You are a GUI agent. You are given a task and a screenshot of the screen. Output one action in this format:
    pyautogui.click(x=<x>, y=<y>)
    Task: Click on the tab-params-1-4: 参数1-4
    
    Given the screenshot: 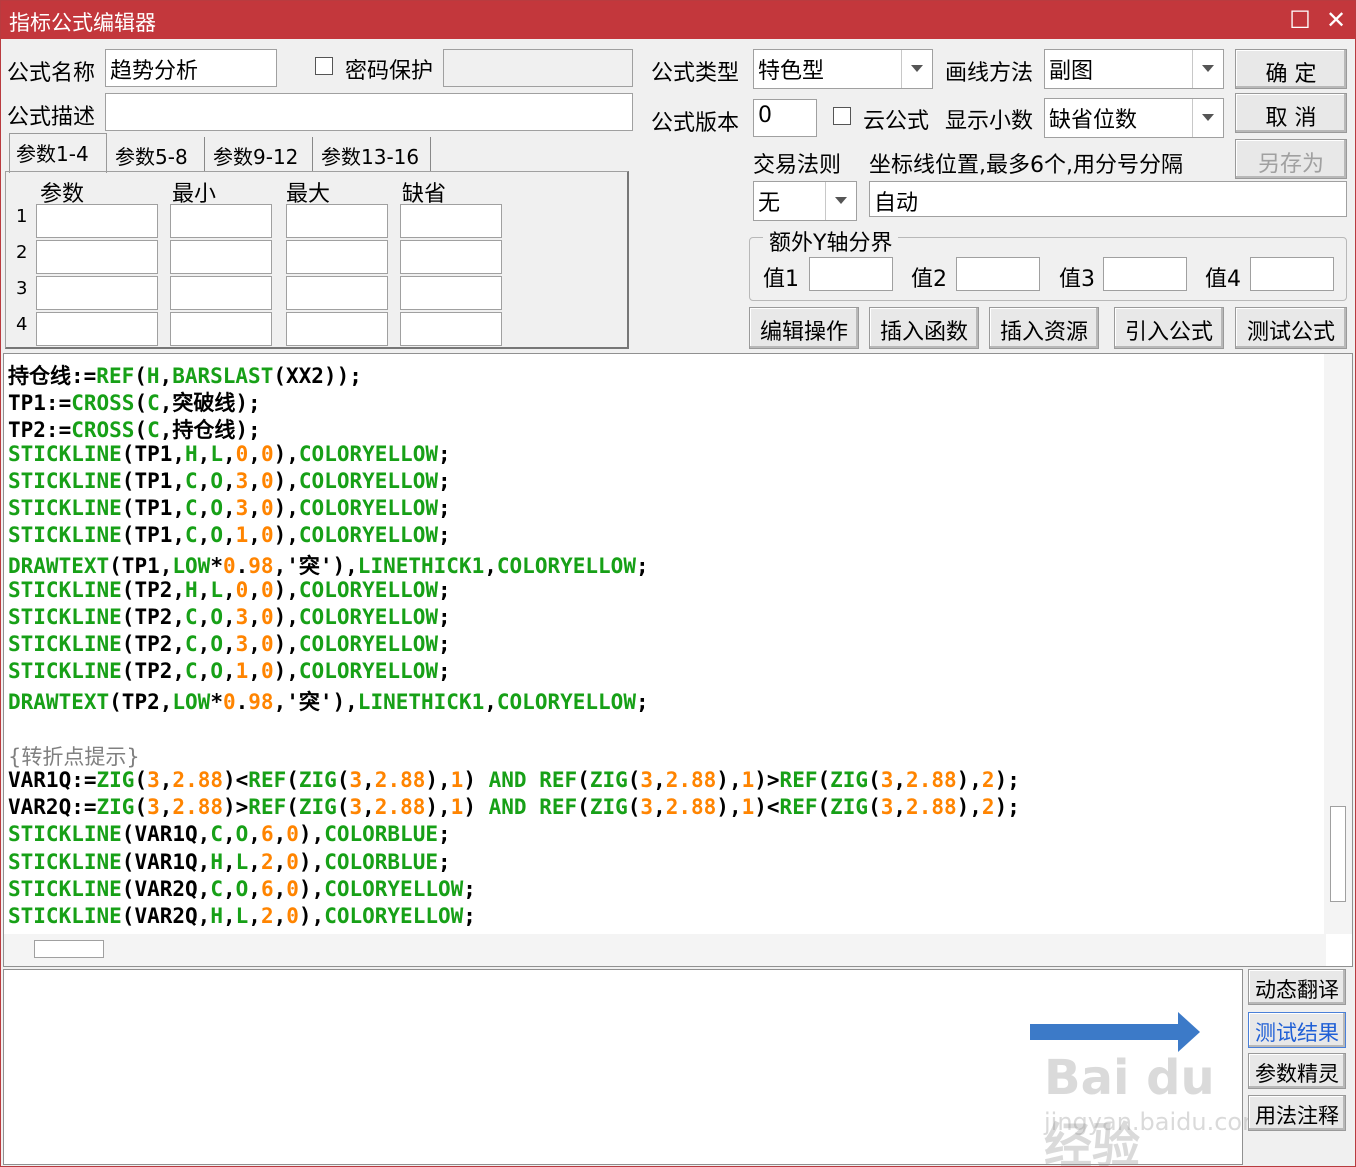 What is the action you would take?
    pyautogui.click(x=58, y=153)
    